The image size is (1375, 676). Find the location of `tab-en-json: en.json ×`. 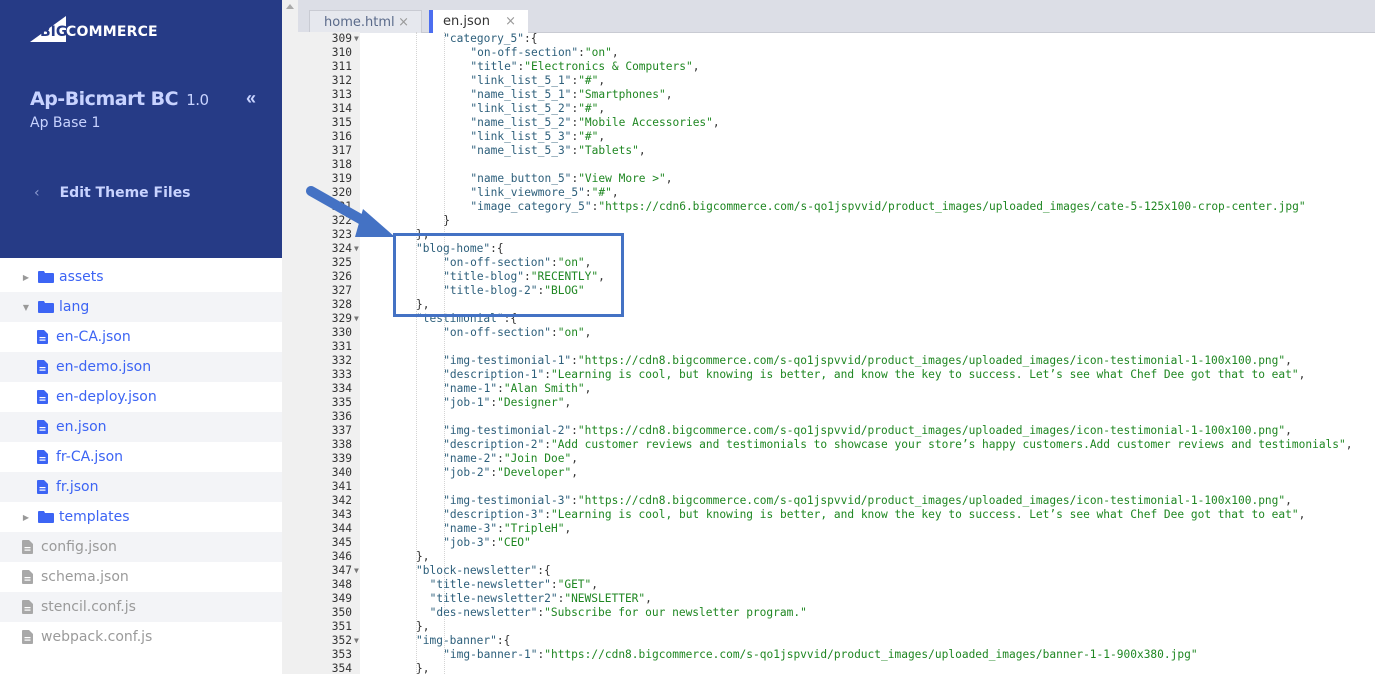

tab-en-json: en.json × is located at coordinates (478, 21).